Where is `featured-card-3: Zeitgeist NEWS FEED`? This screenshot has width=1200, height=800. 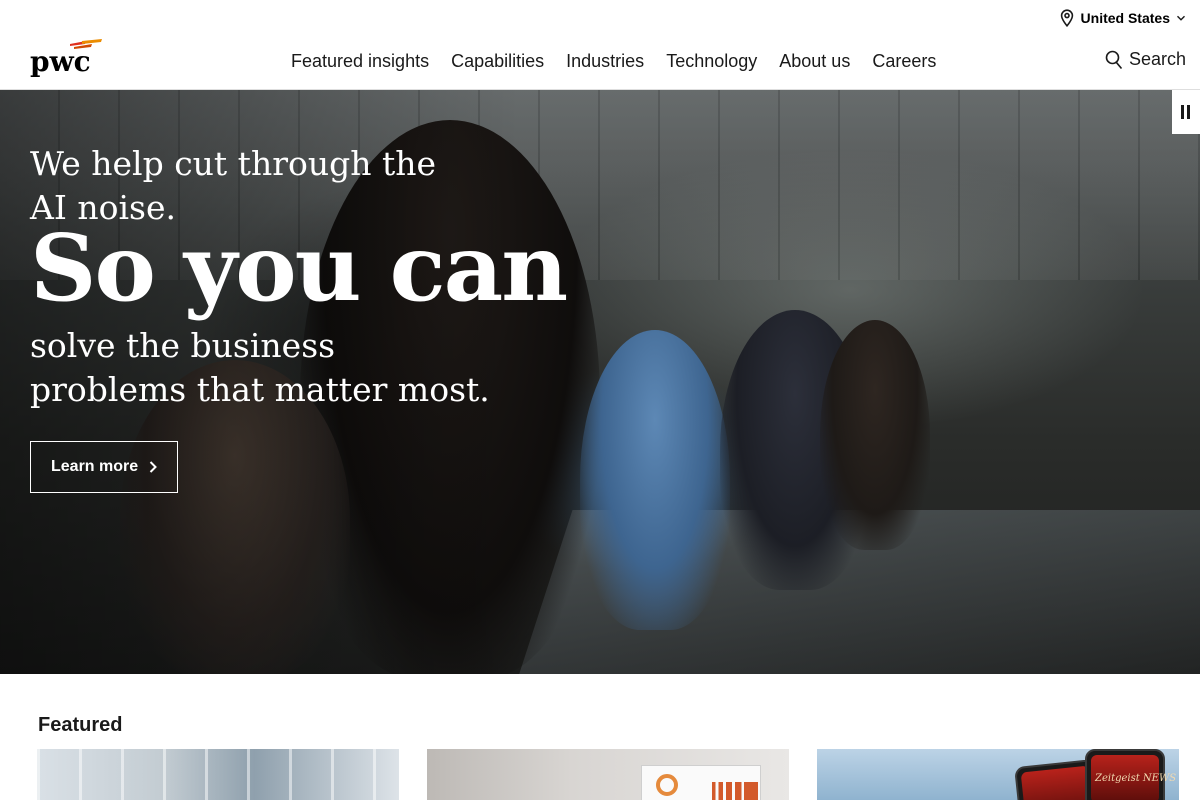 featured-card-3: Zeitgeist NEWS FEED is located at coordinates (998, 774).